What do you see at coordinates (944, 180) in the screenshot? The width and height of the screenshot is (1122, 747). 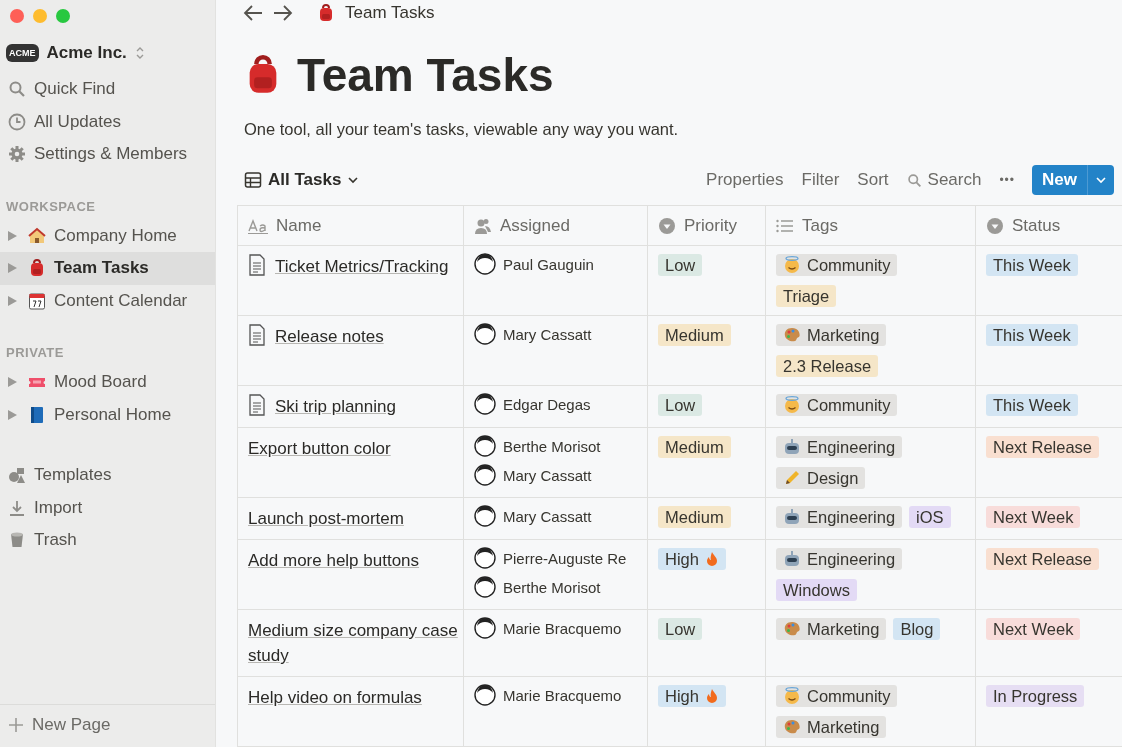 I see `search-button: Search` at bounding box center [944, 180].